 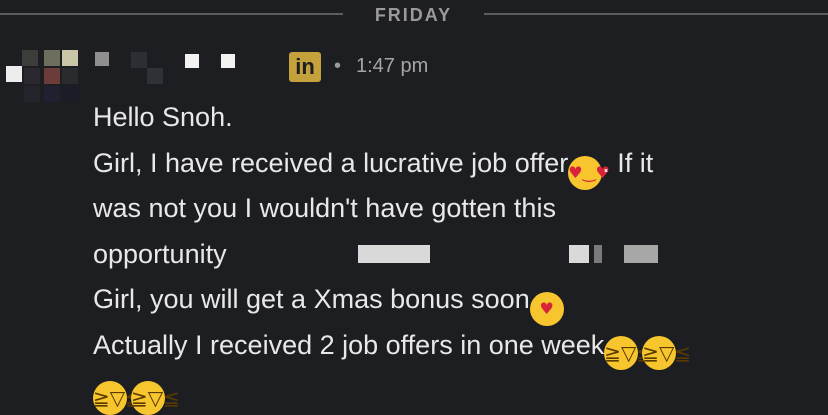 What do you see at coordinates (170, 68) in the screenshot?
I see `sender-name-redacted` at bounding box center [170, 68].